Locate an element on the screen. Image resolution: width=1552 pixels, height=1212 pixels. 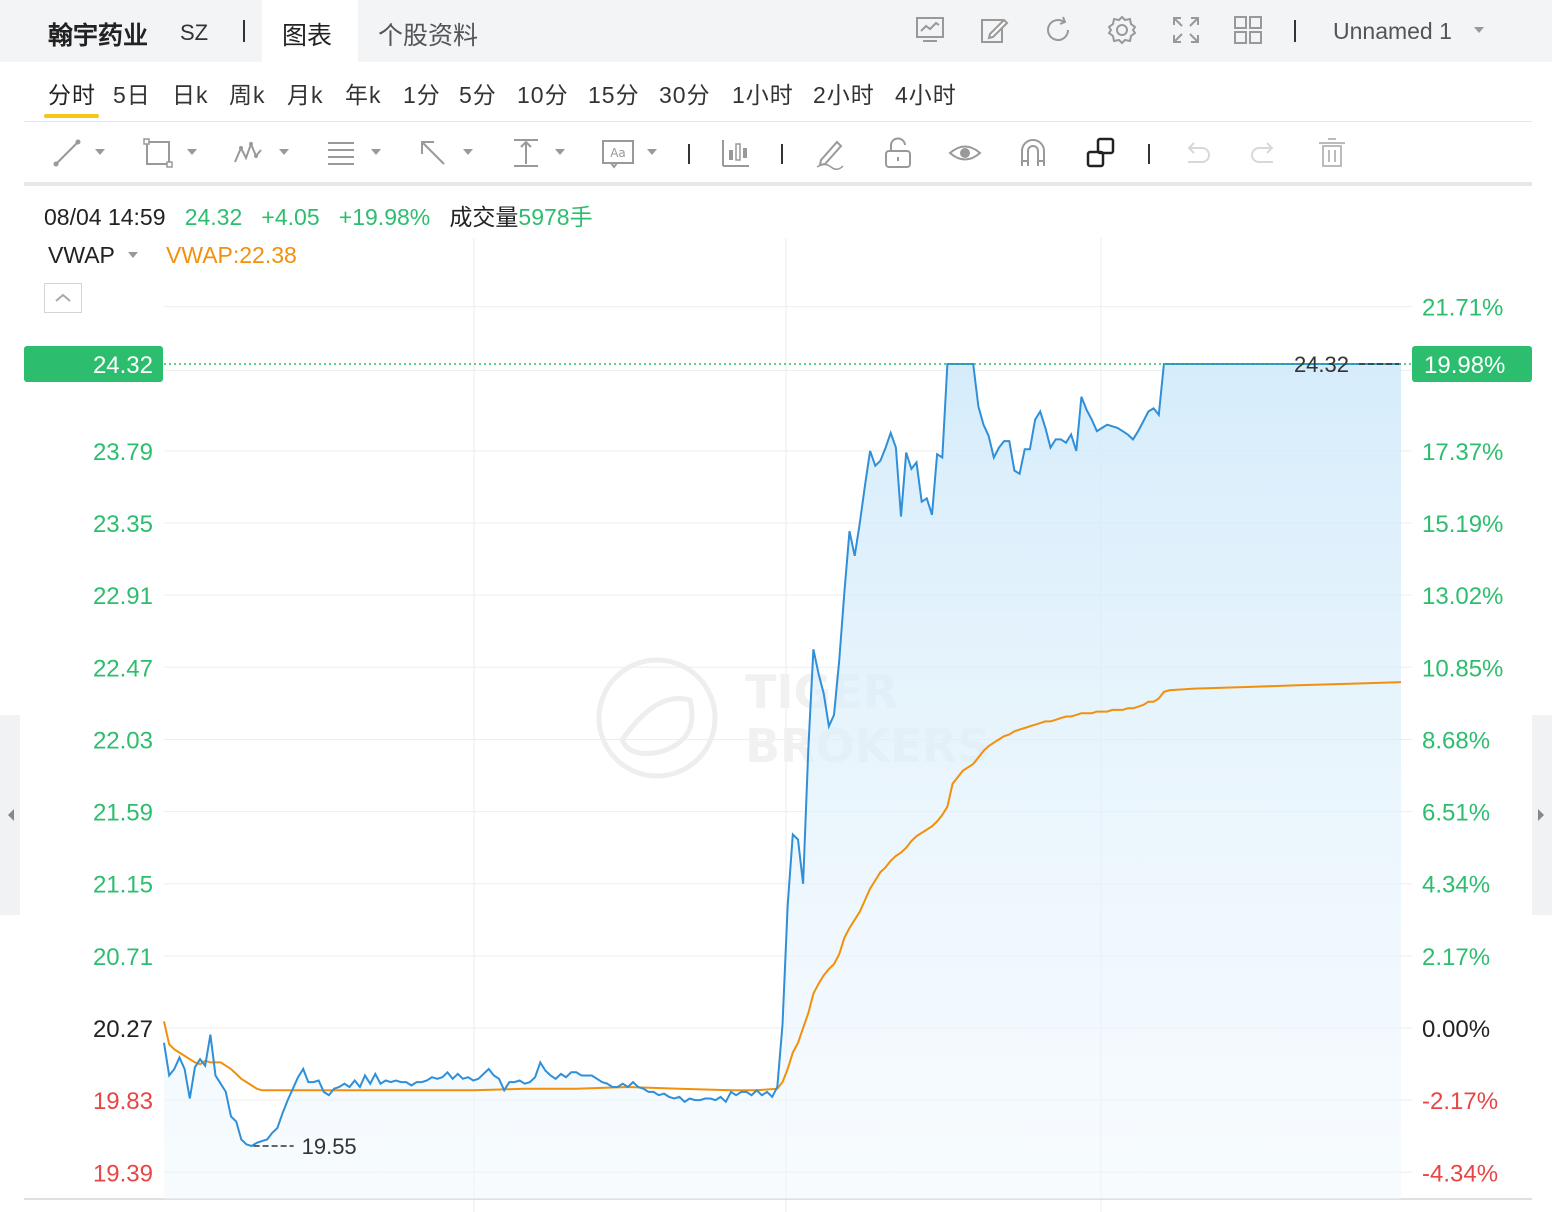
y-axis-tick-label: 22.03 is located at coordinates (123, 740).